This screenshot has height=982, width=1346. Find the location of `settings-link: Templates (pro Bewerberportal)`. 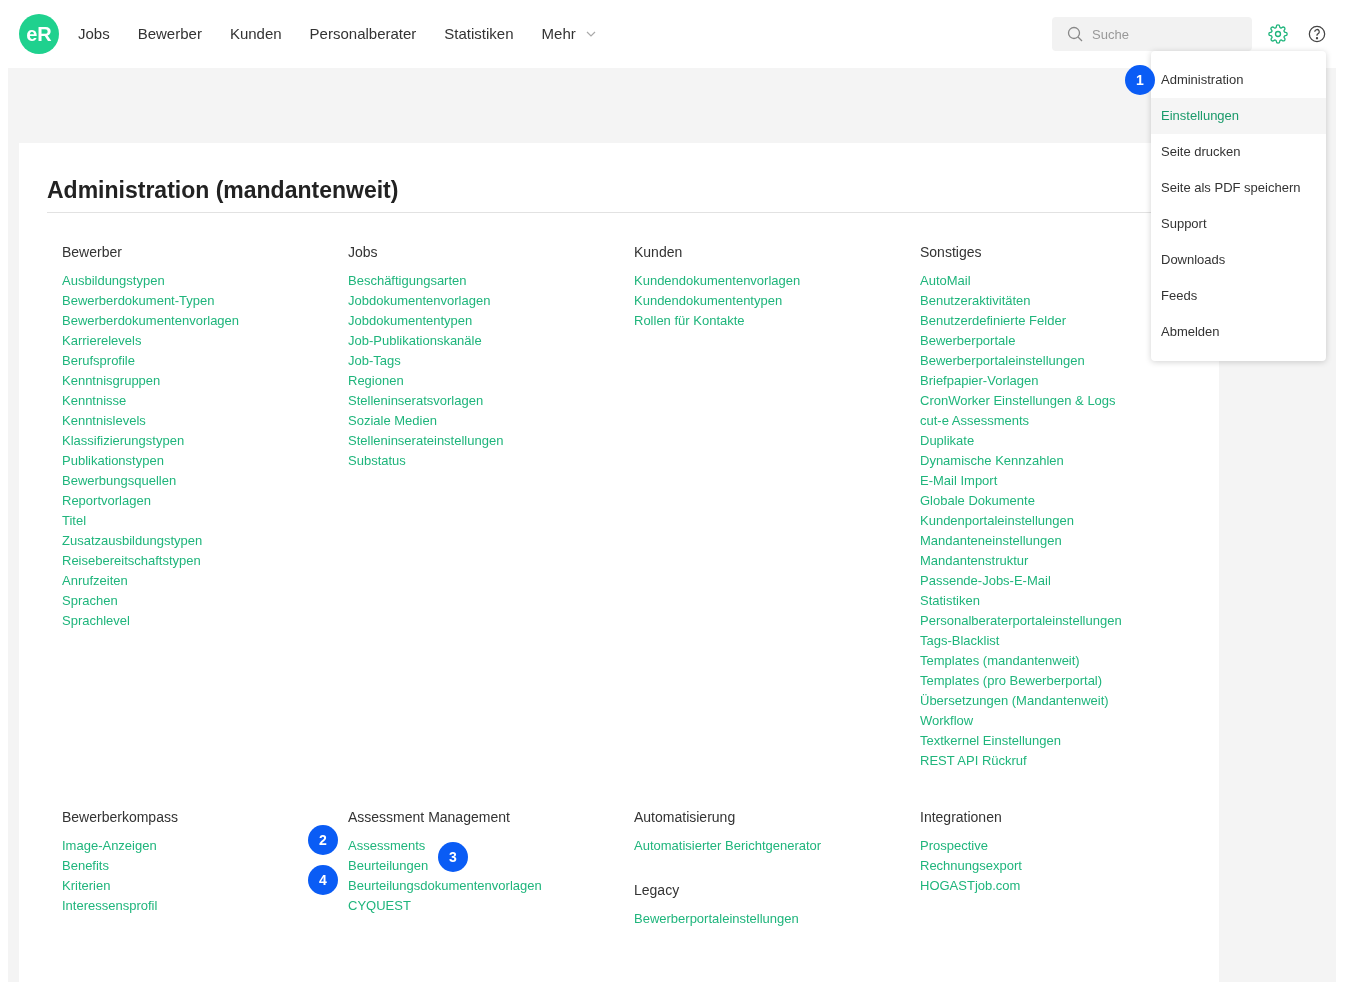

settings-link: Templates (pro Bewerberportal) is located at coordinates (1011, 680).